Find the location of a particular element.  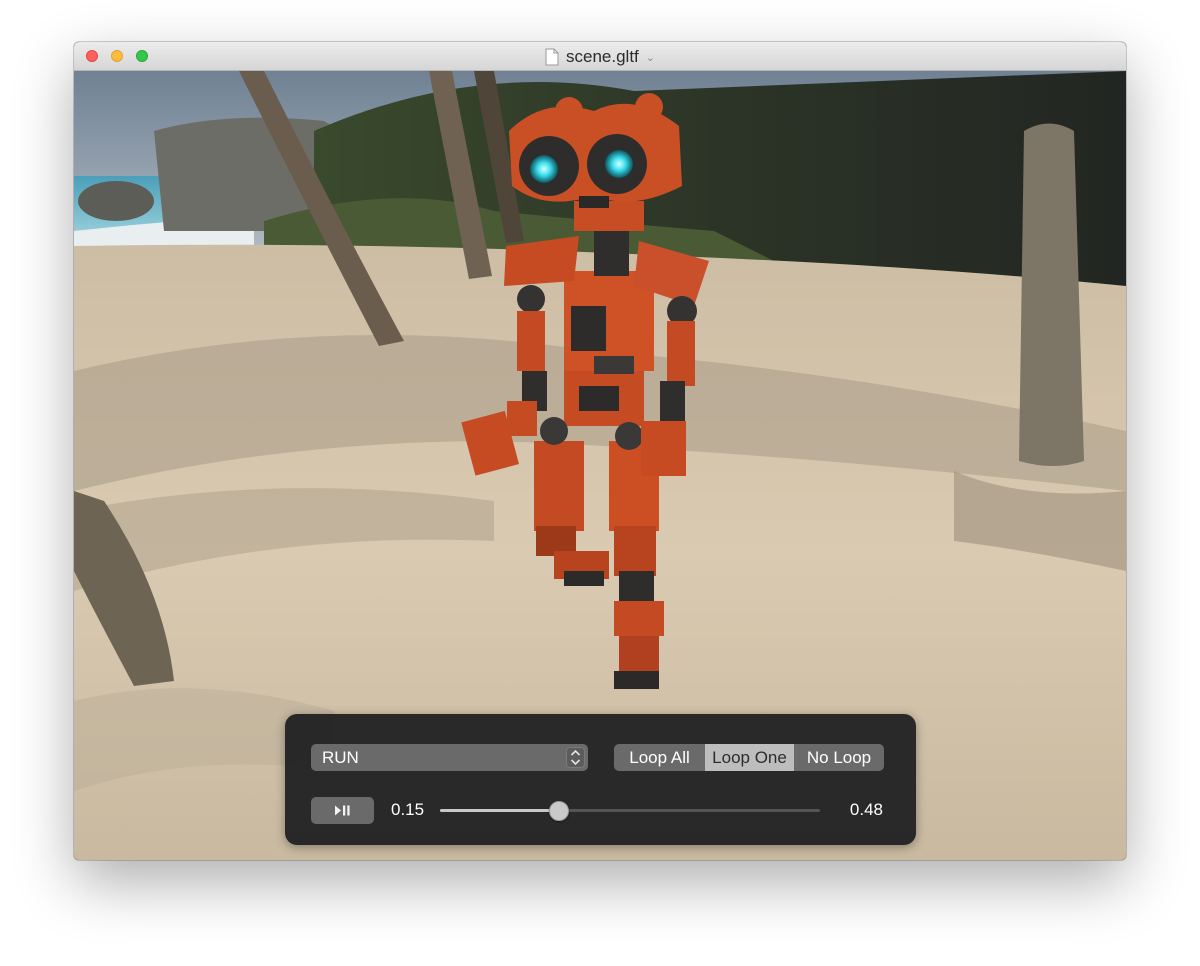

slider-thumb is located at coordinates (558, 811).